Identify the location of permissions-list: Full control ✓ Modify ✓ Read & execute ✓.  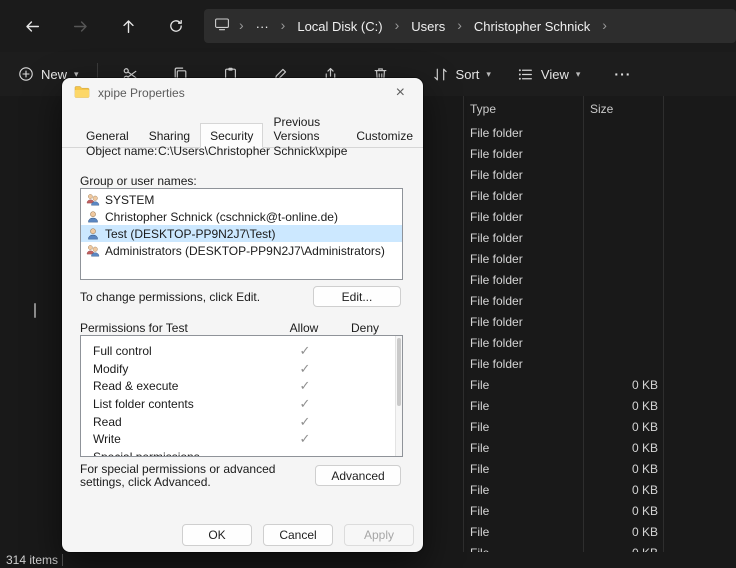
(241, 396).